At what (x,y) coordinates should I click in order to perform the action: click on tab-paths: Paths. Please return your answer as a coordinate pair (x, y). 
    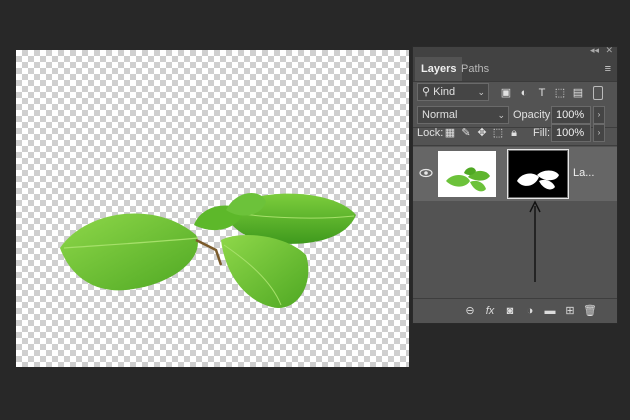
    Looking at the image, I should click on (475, 69).